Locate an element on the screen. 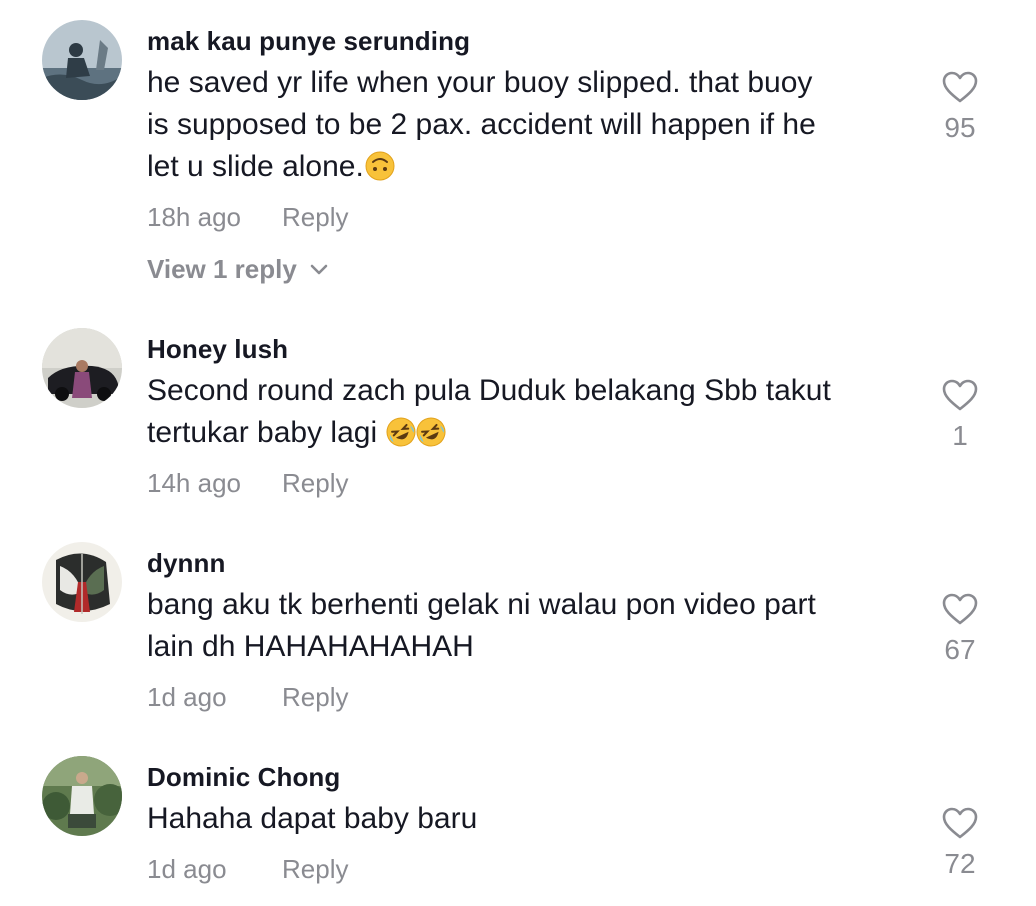 This screenshot has width=1036, height=906. like-count: 1 is located at coordinates (960, 435).